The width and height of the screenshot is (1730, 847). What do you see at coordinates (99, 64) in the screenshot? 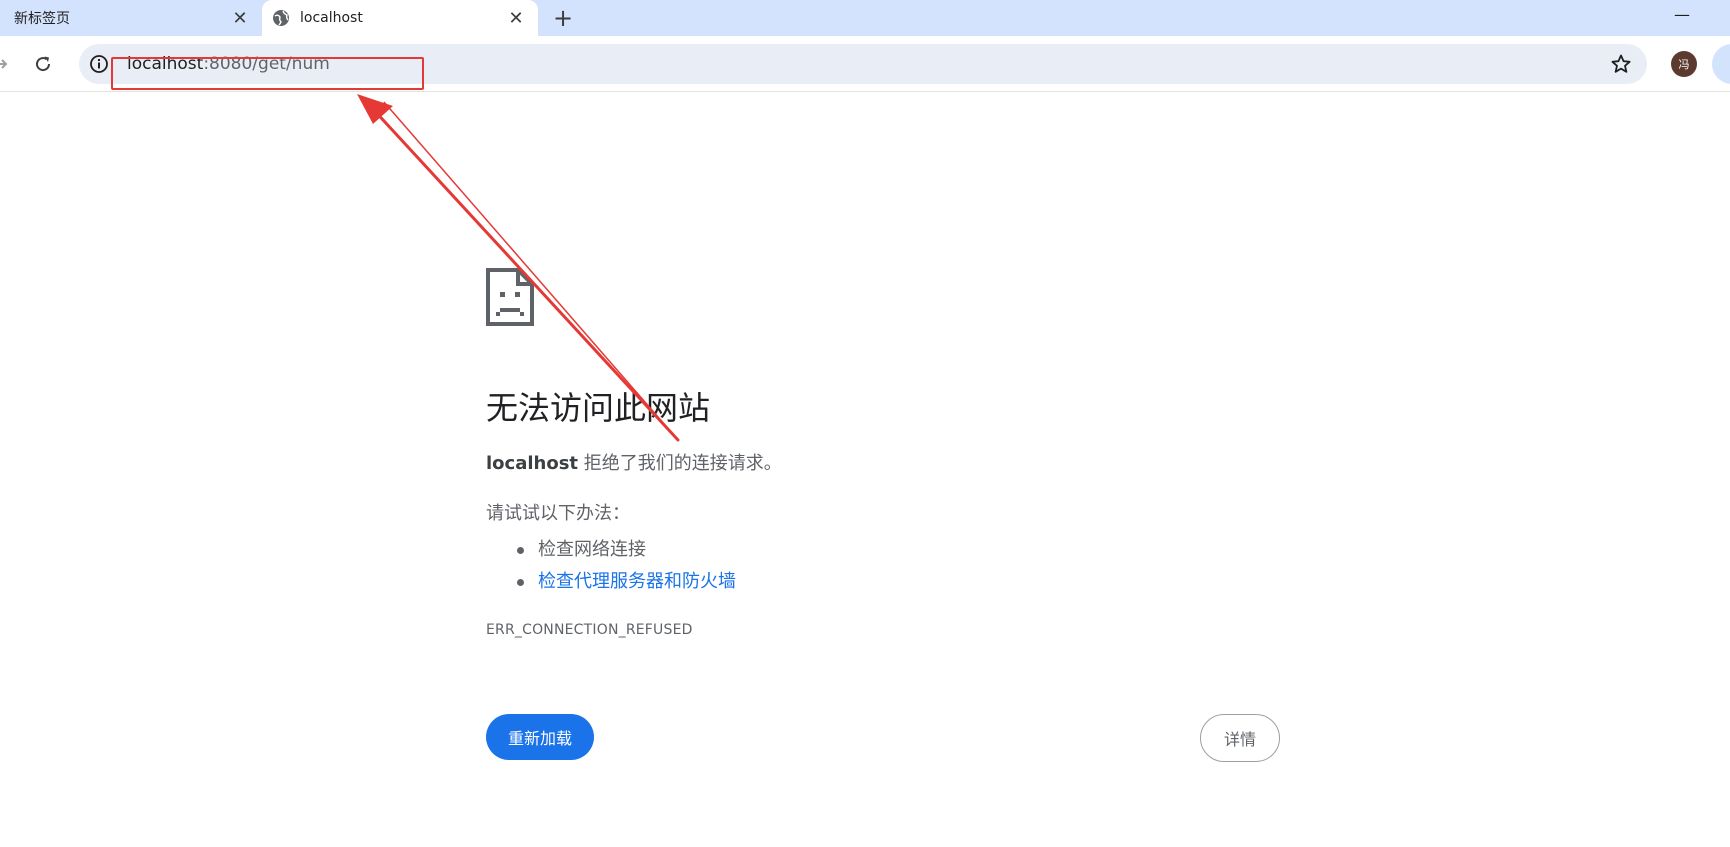
I see `info-icon` at bounding box center [99, 64].